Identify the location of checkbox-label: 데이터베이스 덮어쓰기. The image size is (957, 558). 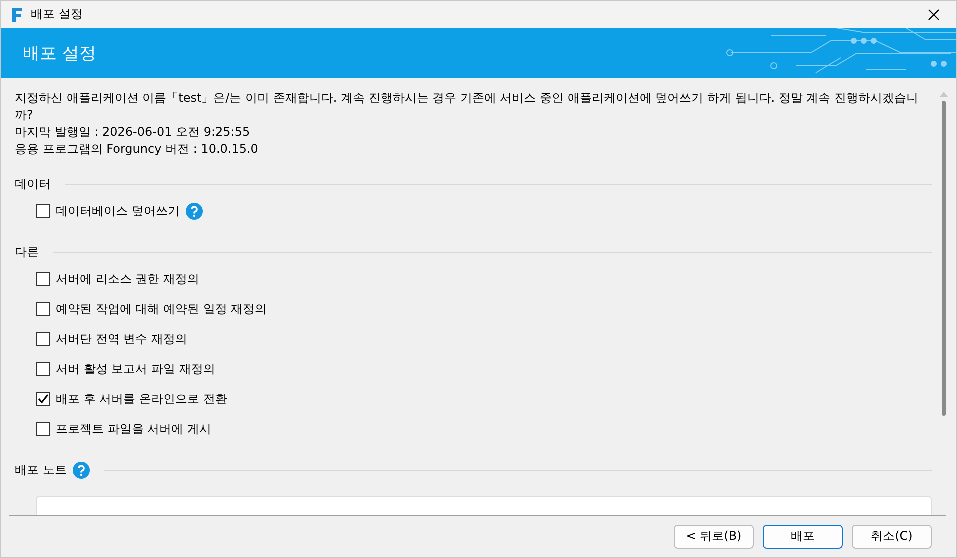
(118, 211).